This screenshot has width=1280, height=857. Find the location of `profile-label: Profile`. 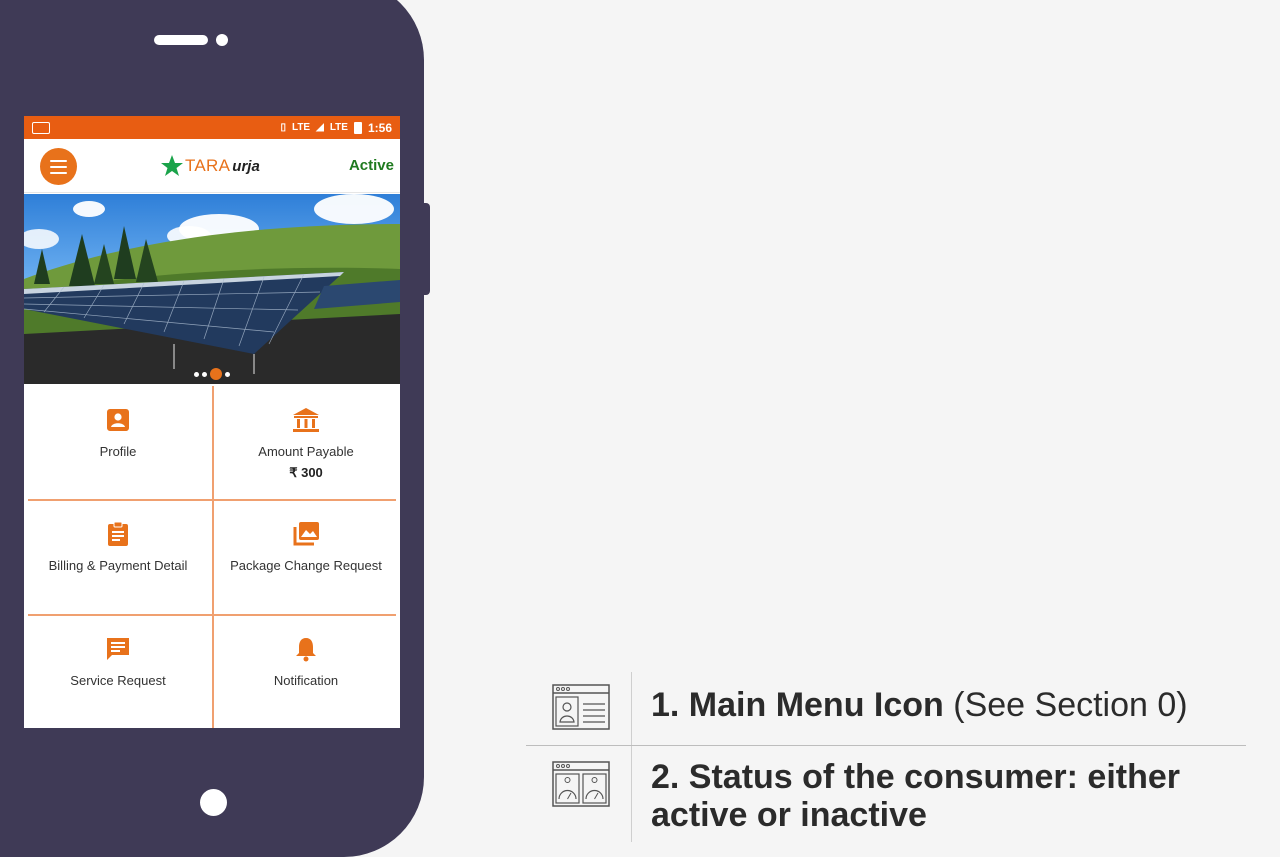

profile-label: Profile is located at coordinates (118, 451).